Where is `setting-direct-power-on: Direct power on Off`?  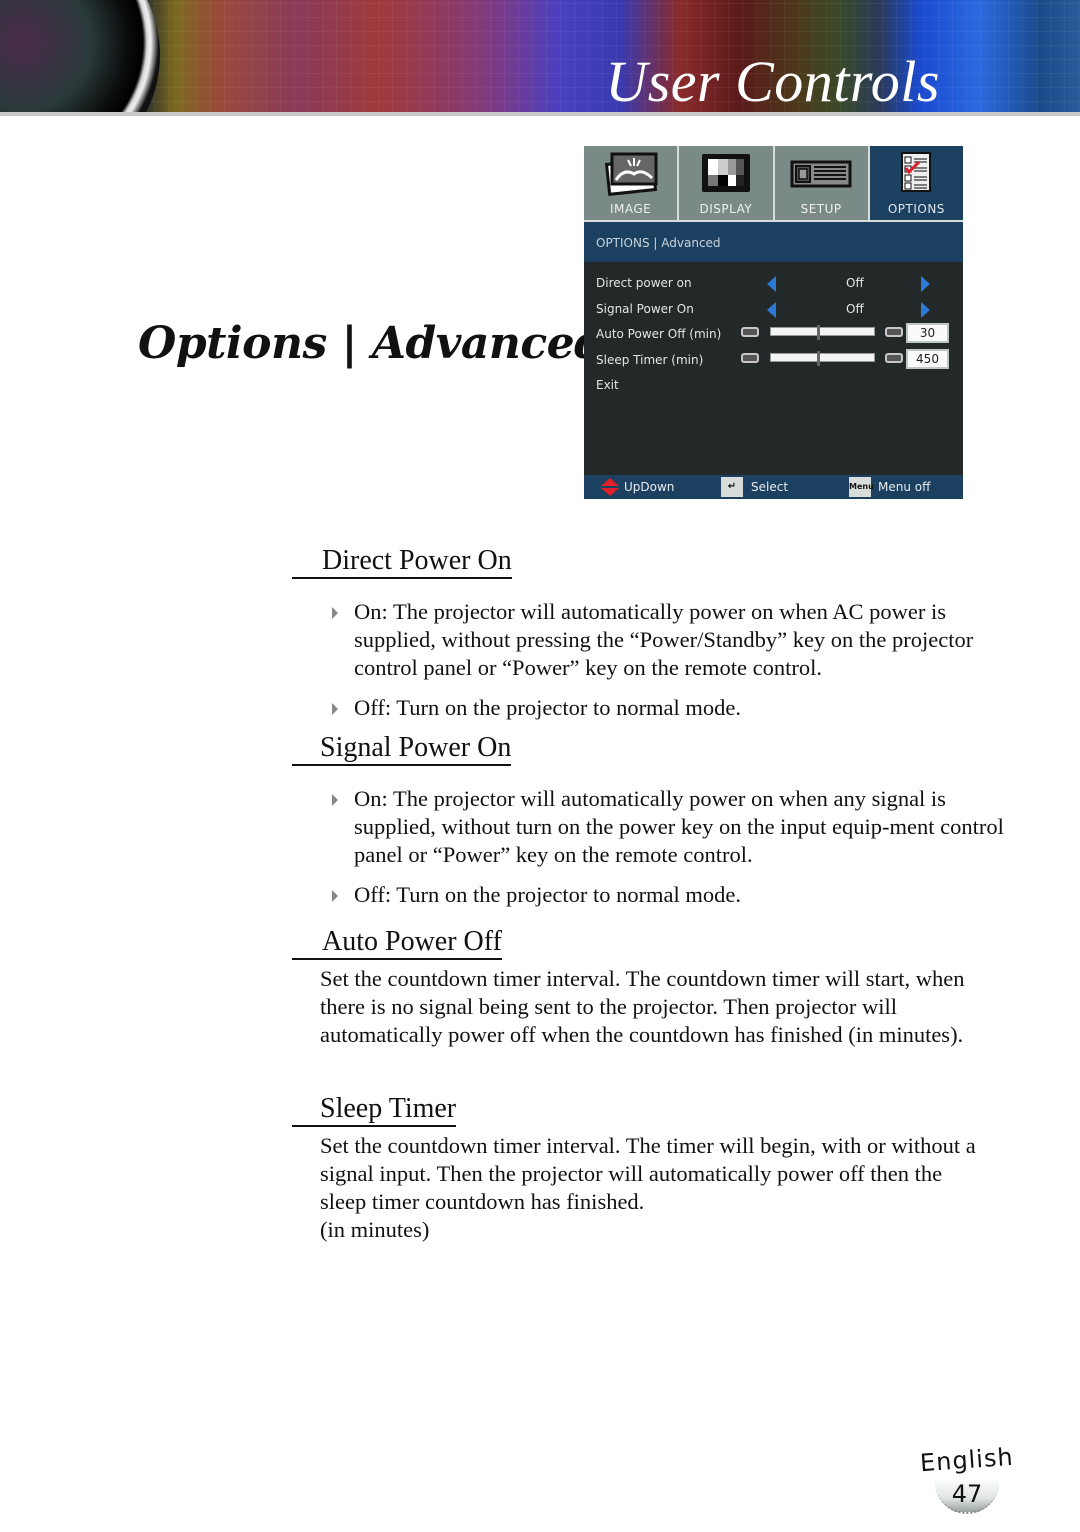
setting-direct-power-on: Direct power on Off is located at coordinates (773, 283).